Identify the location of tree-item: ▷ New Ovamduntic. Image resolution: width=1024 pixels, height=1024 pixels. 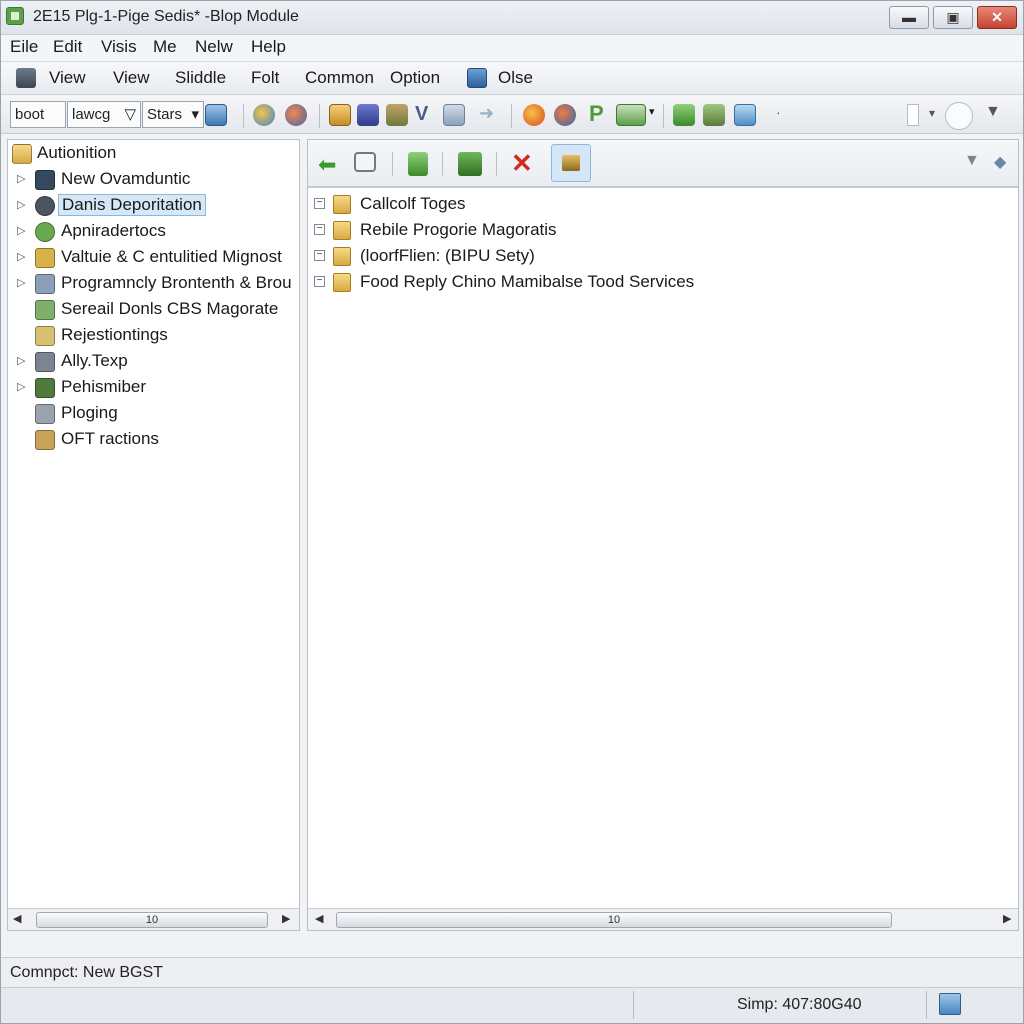
(153, 180).